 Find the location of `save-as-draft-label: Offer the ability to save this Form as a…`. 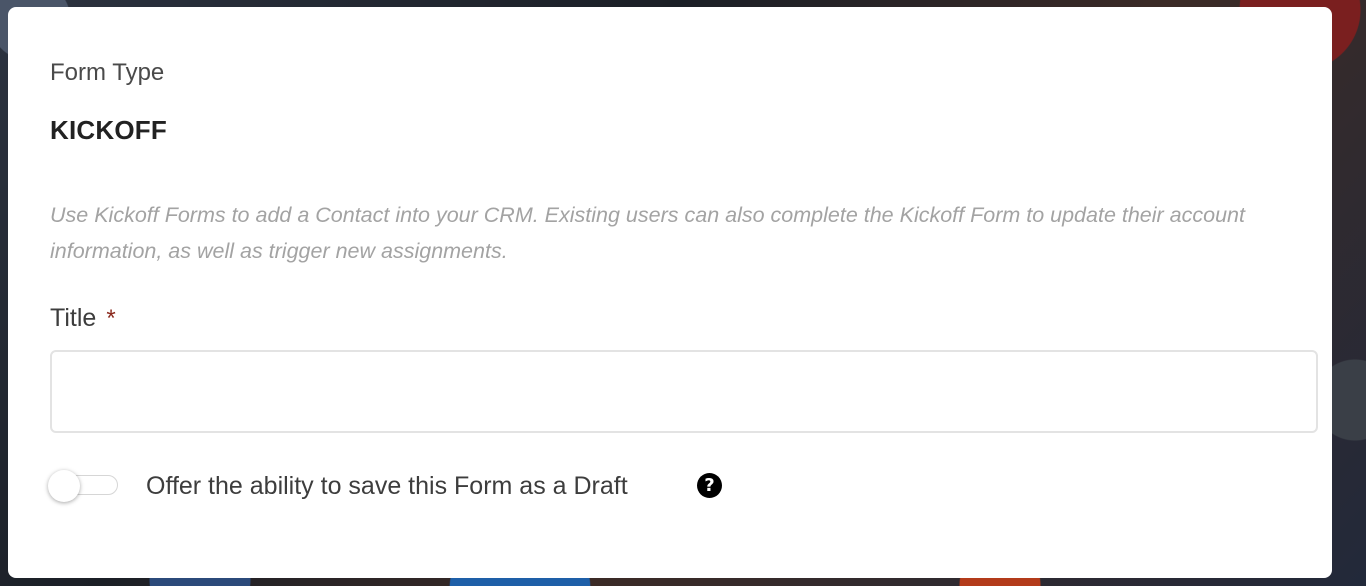

save-as-draft-label: Offer the ability to save this Form as a… is located at coordinates (387, 486).